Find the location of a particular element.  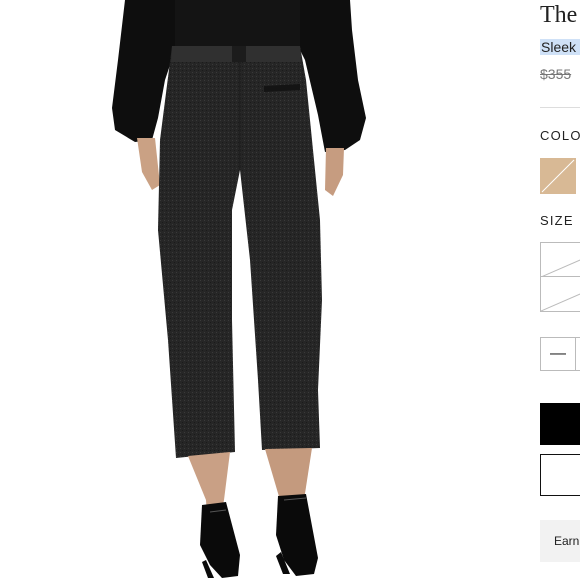

color-label: COLO is located at coordinates (560, 135).